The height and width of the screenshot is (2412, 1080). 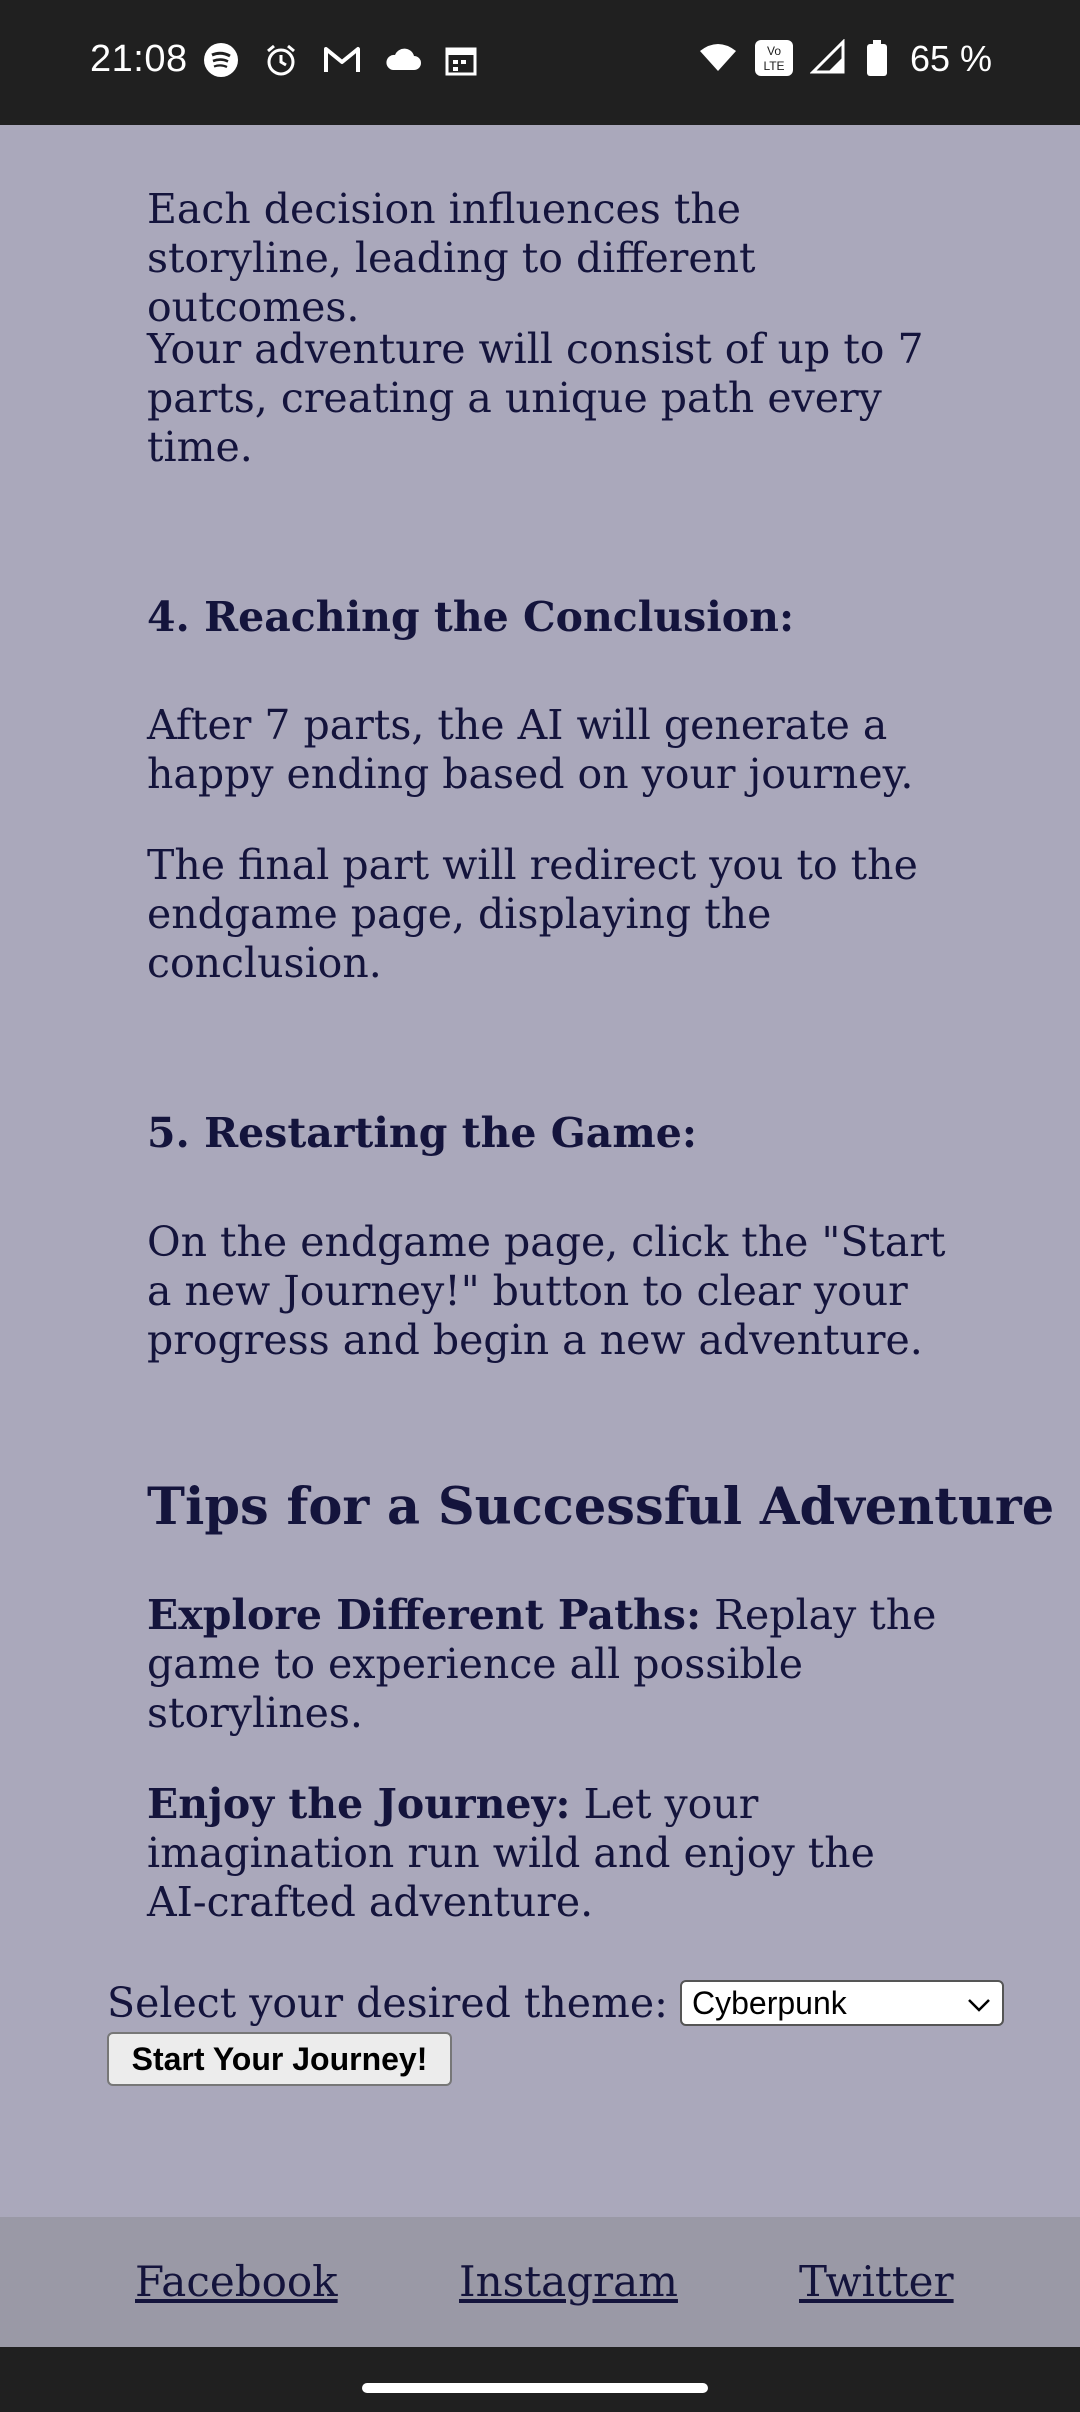 What do you see at coordinates (279, 2059) in the screenshot?
I see `start-journey-button: Start Your Journey!` at bounding box center [279, 2059].